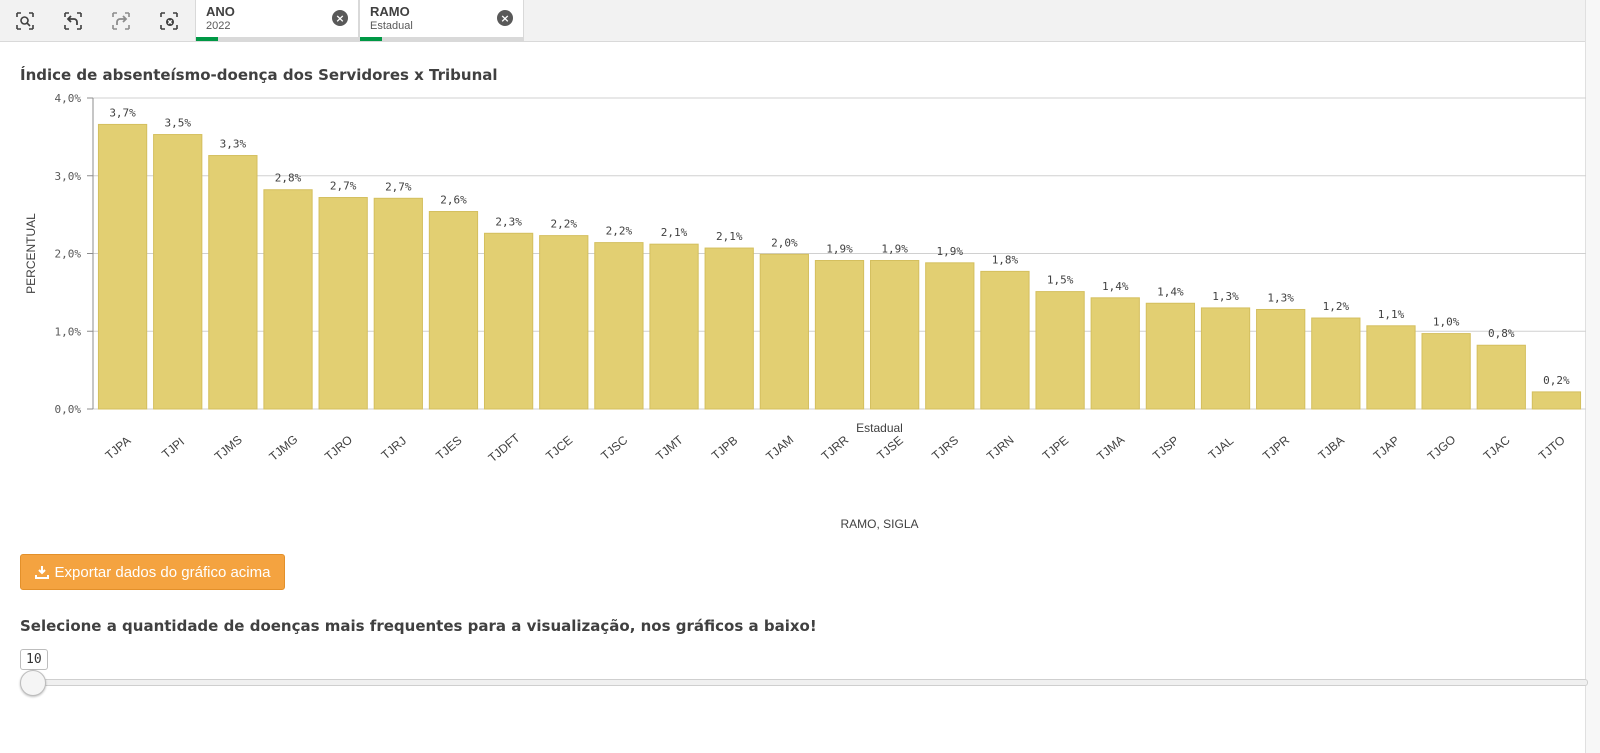 The width and height of the screenshot is (1600, 753). I want to click on page-scrollbar, so click(1592, 376).